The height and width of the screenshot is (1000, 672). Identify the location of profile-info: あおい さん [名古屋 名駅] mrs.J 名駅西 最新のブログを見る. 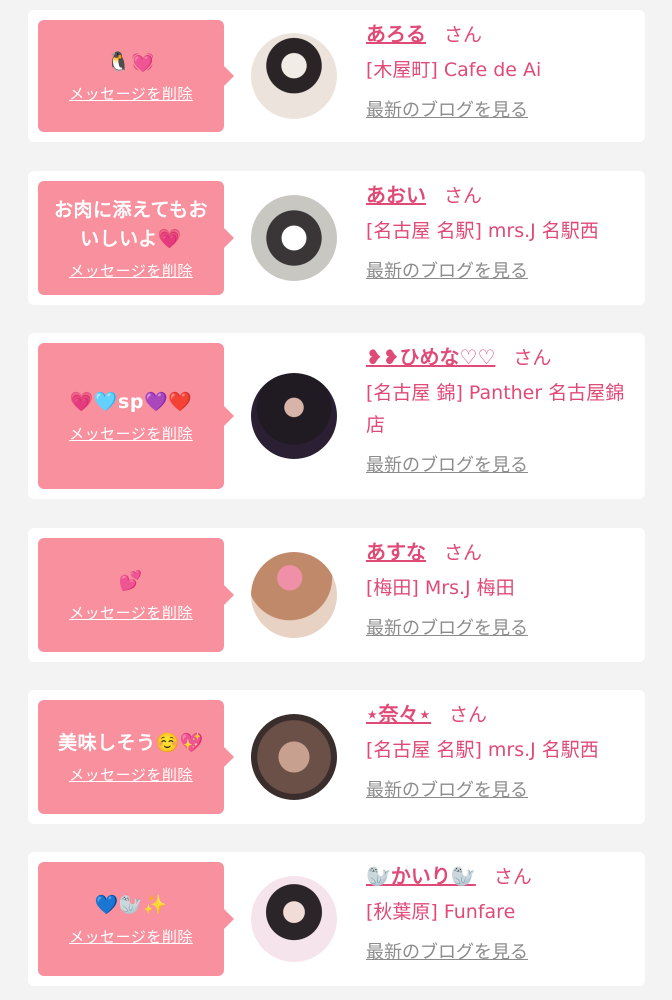
(501, 233).